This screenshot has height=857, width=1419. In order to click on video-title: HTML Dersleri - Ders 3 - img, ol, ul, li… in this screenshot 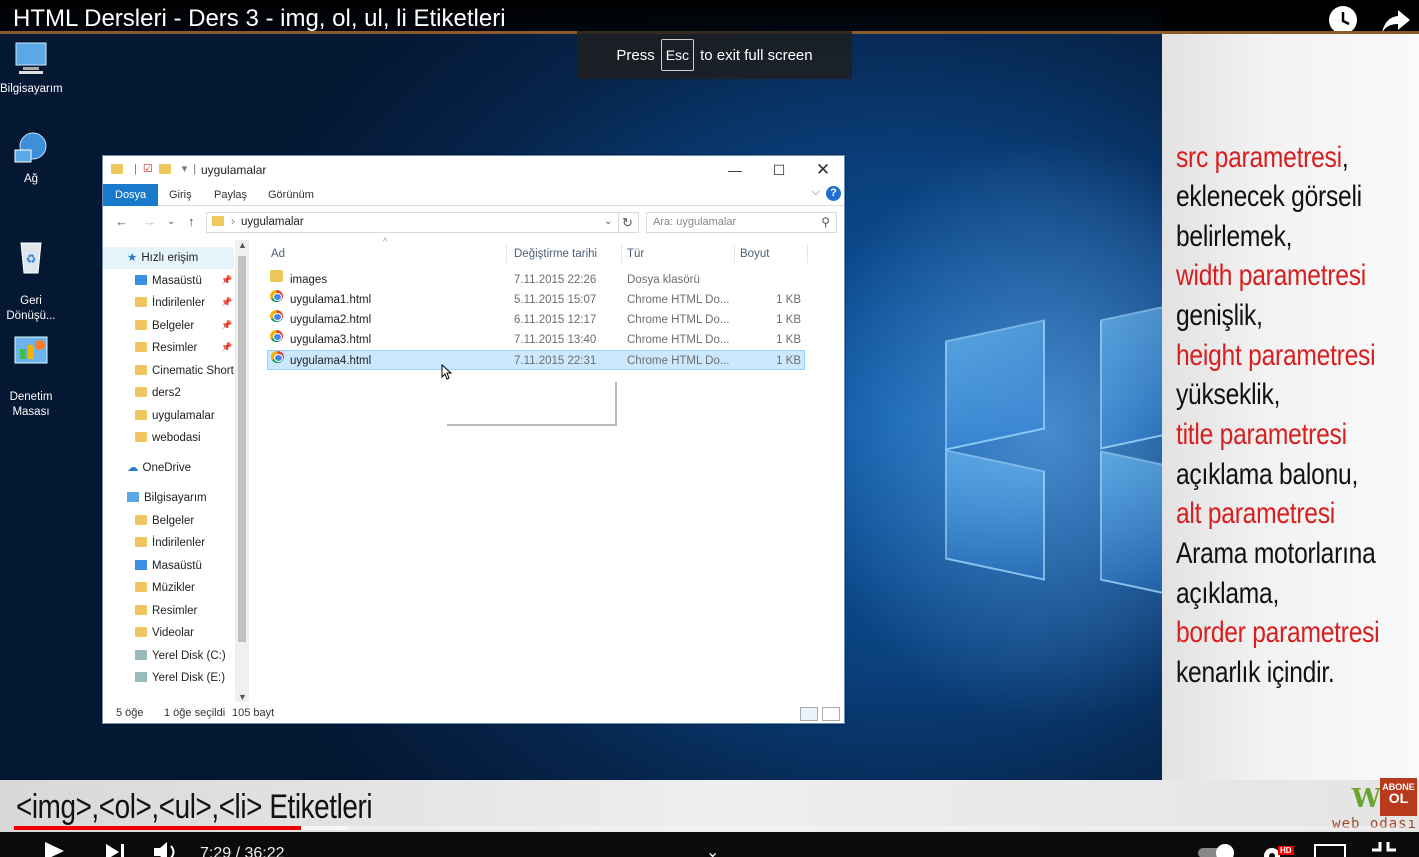, I will do `click(259, 19)`.